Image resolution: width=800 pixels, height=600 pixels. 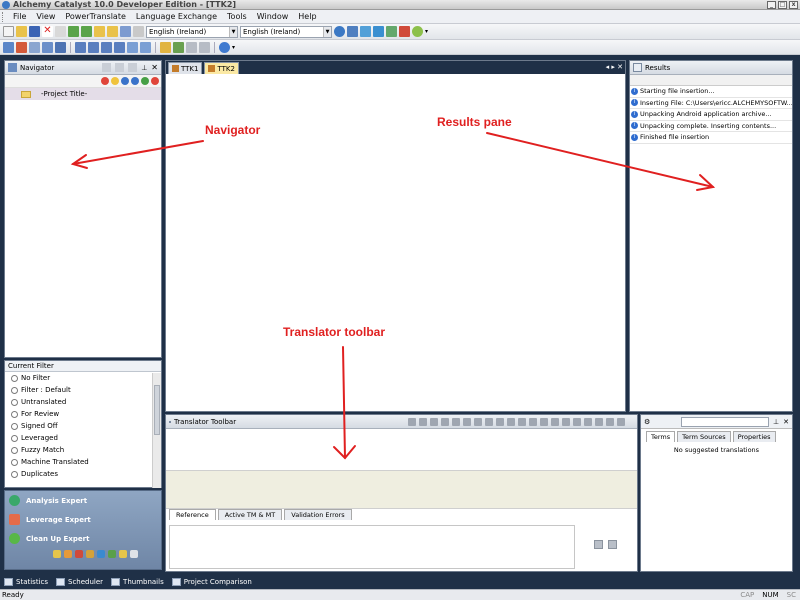 What do you see at coordinates (86, 31) in the screenshot?
I see `insert-folder-icon` at bounding box center [86, 31].